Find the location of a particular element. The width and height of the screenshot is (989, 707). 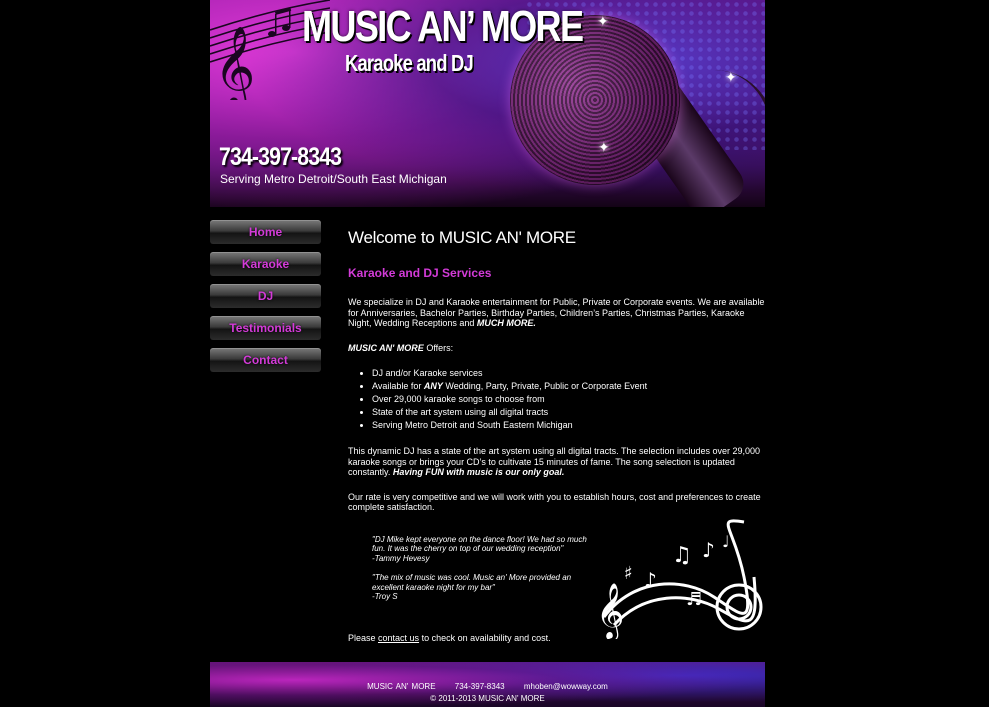

nav-karaoke-button: Karaoke is located at coordinates (265, 264).